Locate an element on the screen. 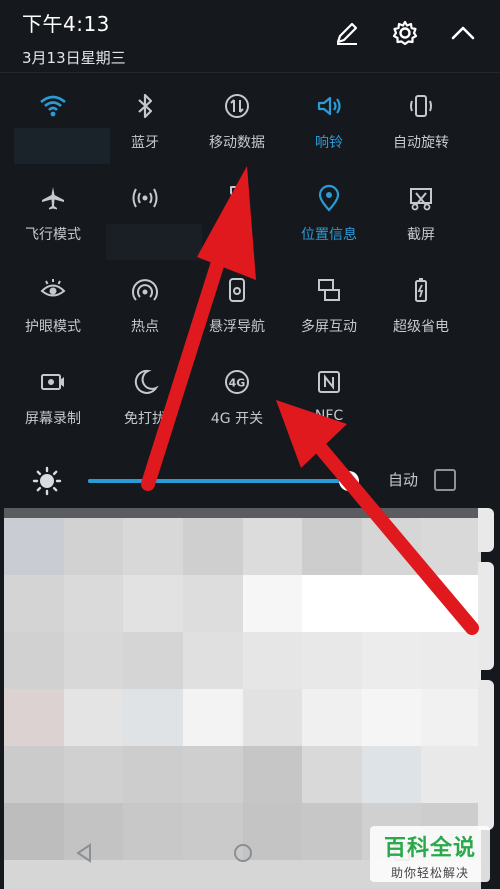 The image size is (500, 889). watermark-subtitle: 助你轻松解决 is located at coordinates (429, 873).